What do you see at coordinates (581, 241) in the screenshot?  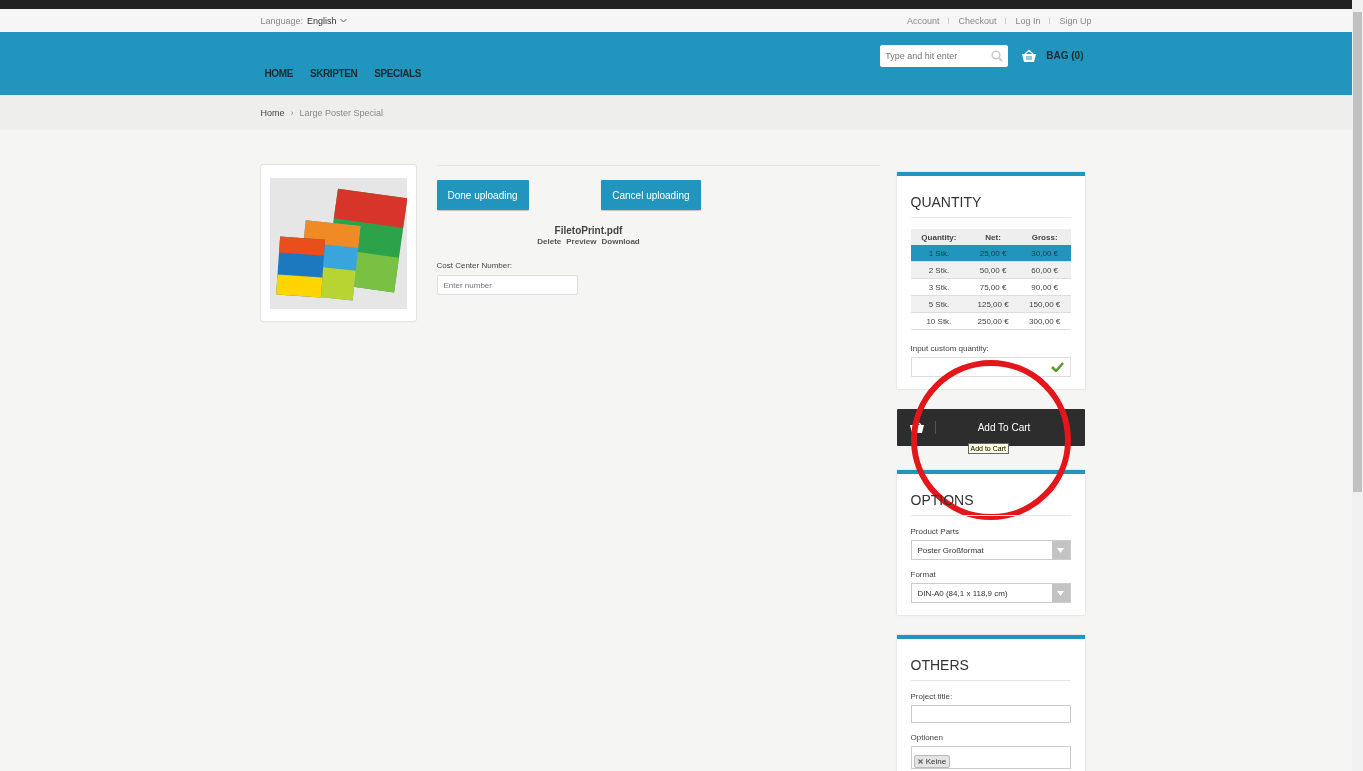 I see `file-action-link: Preview` at bounding box center [581, 241].